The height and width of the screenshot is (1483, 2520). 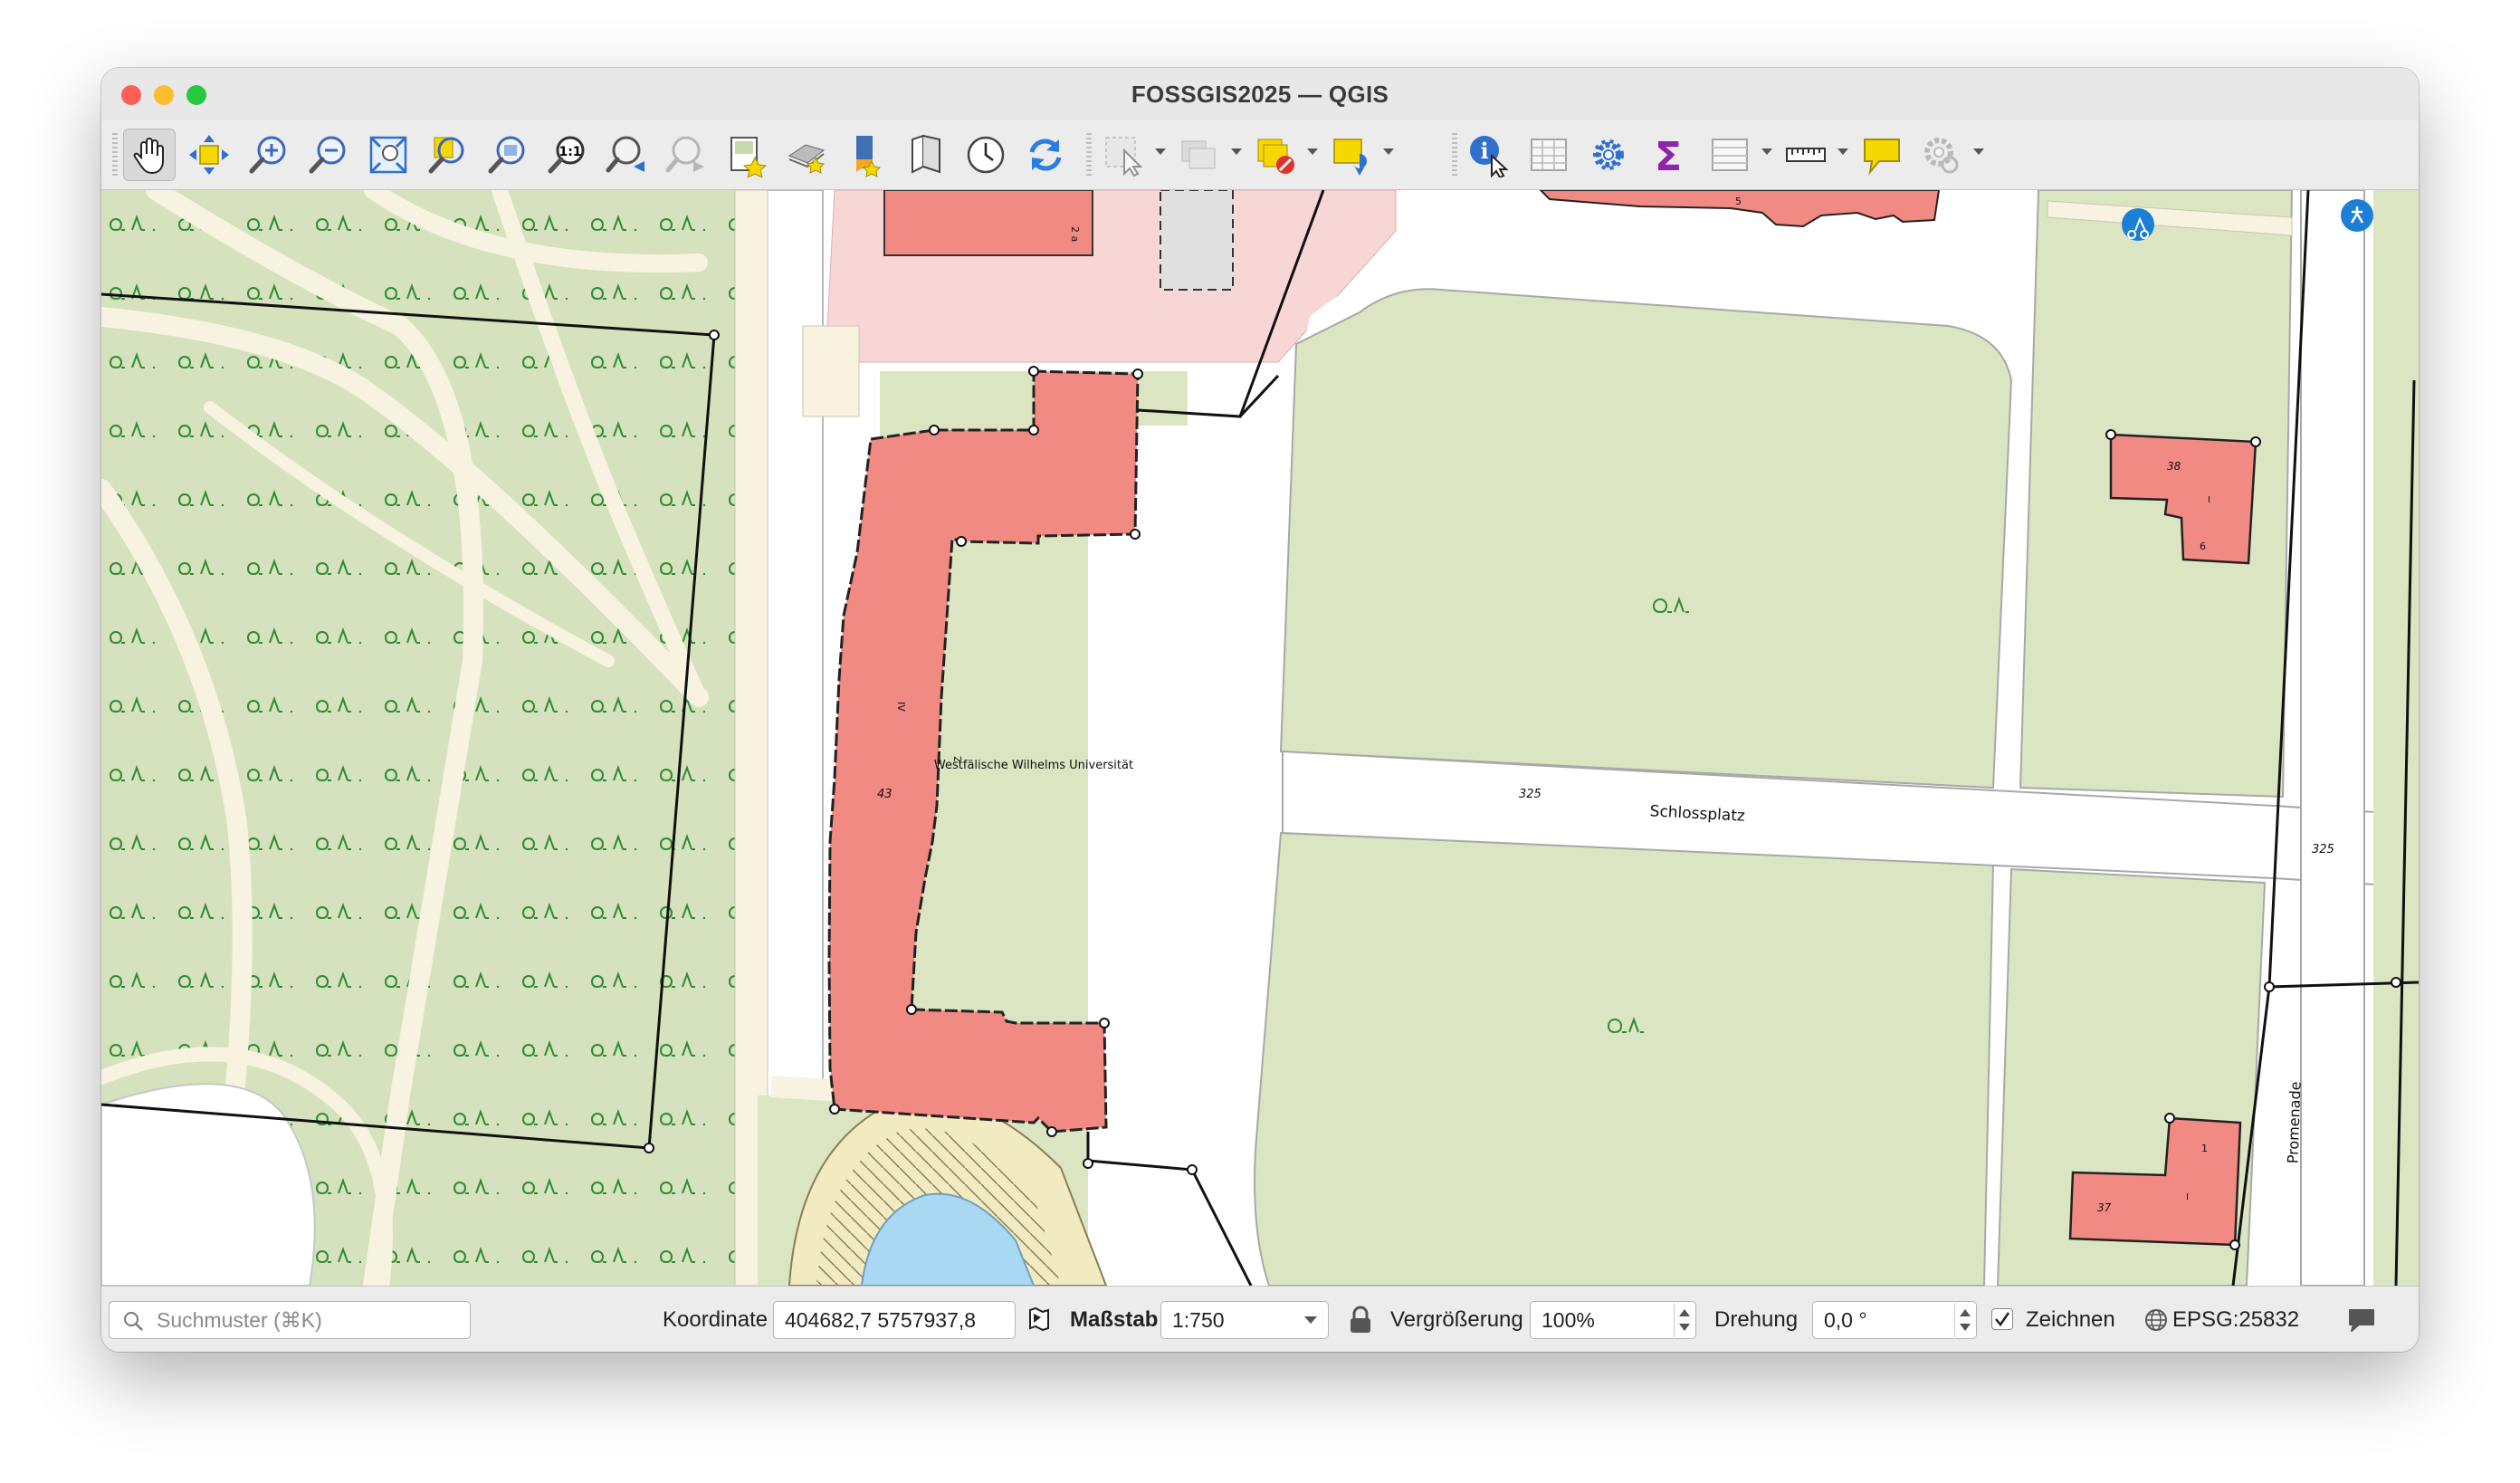 What do you see at coordinates (149, 155) in the screenshot?
I see `pan-hand-icon` at bounding box center [149, 155].